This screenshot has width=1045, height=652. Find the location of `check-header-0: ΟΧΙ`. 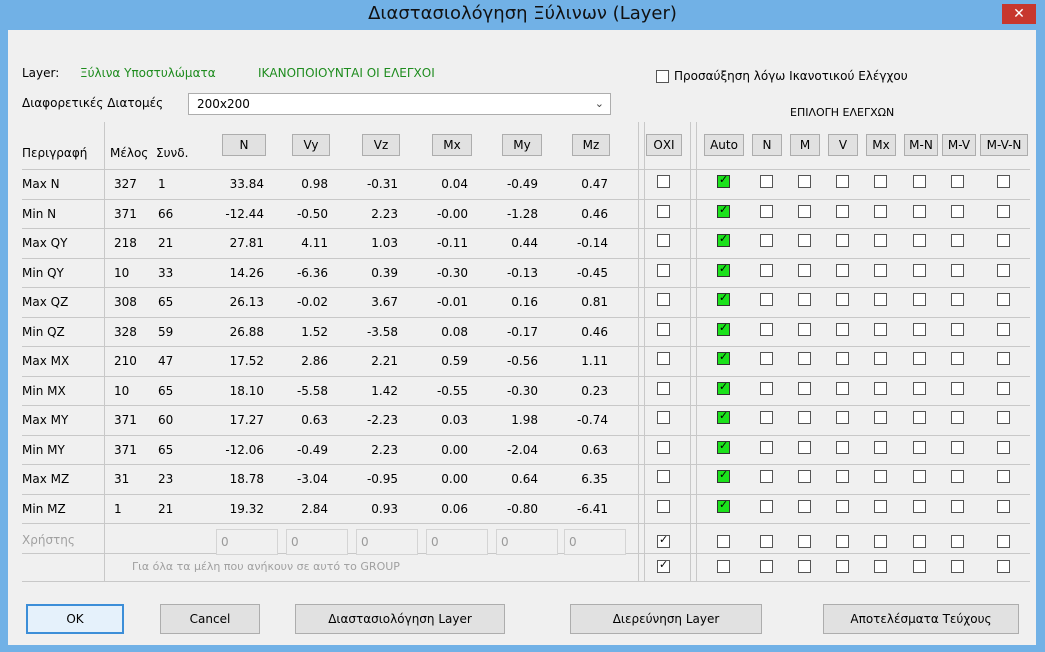

check-header-0: ΟΧΙ is located at coordinates (664, 145).